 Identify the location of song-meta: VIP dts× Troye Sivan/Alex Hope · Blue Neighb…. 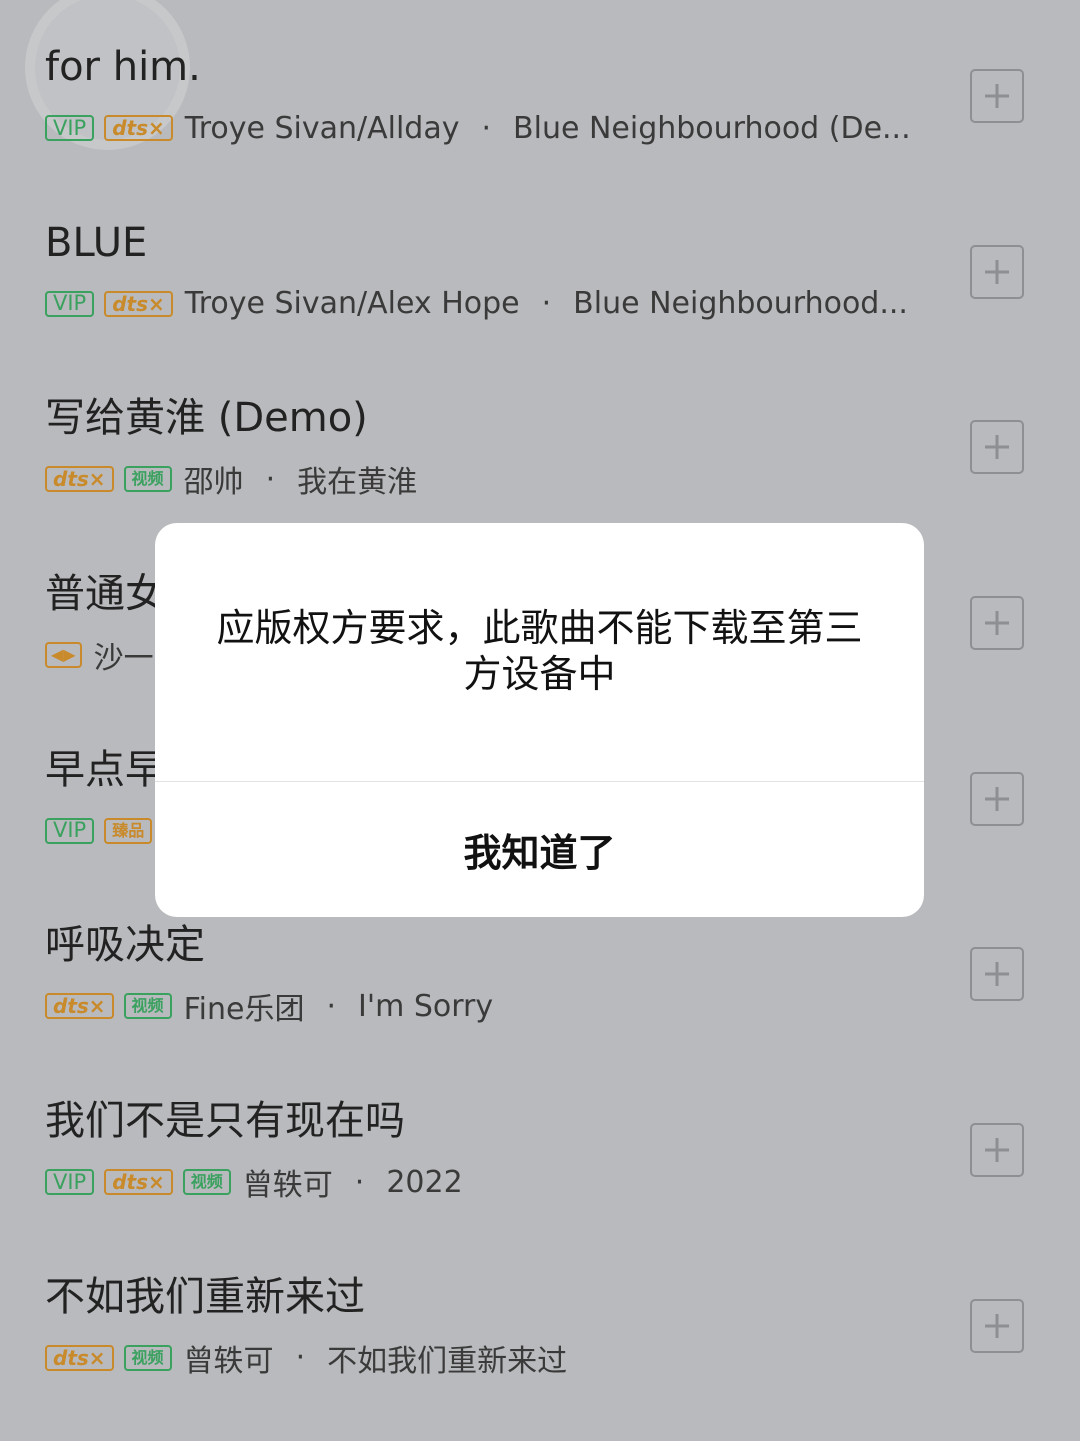
(476, 304).